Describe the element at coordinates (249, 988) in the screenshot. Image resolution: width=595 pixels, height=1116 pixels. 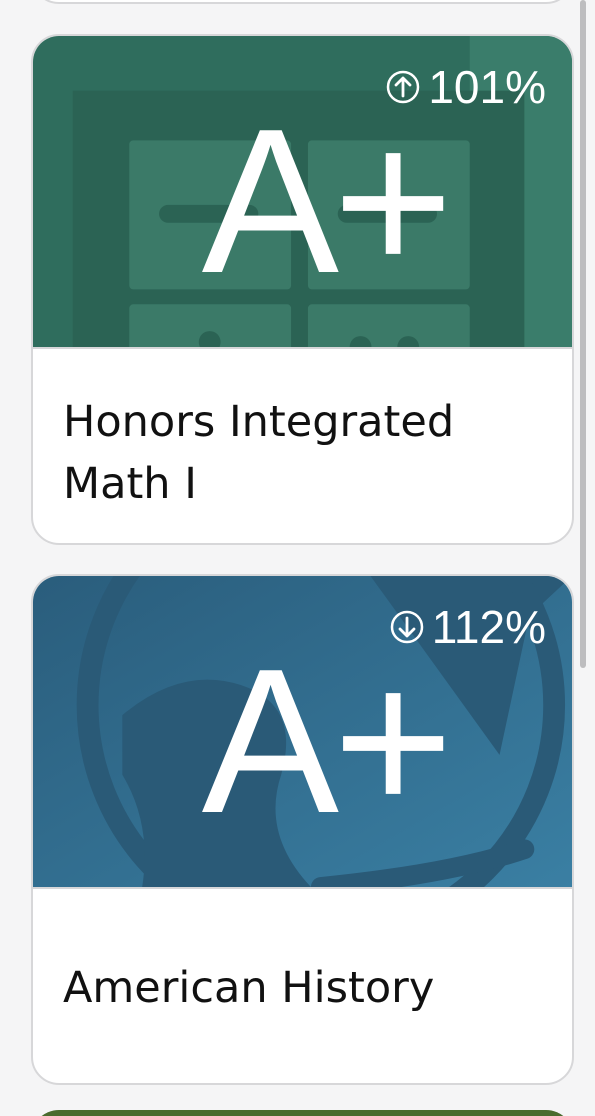
I see `course-name: American History` at that location.